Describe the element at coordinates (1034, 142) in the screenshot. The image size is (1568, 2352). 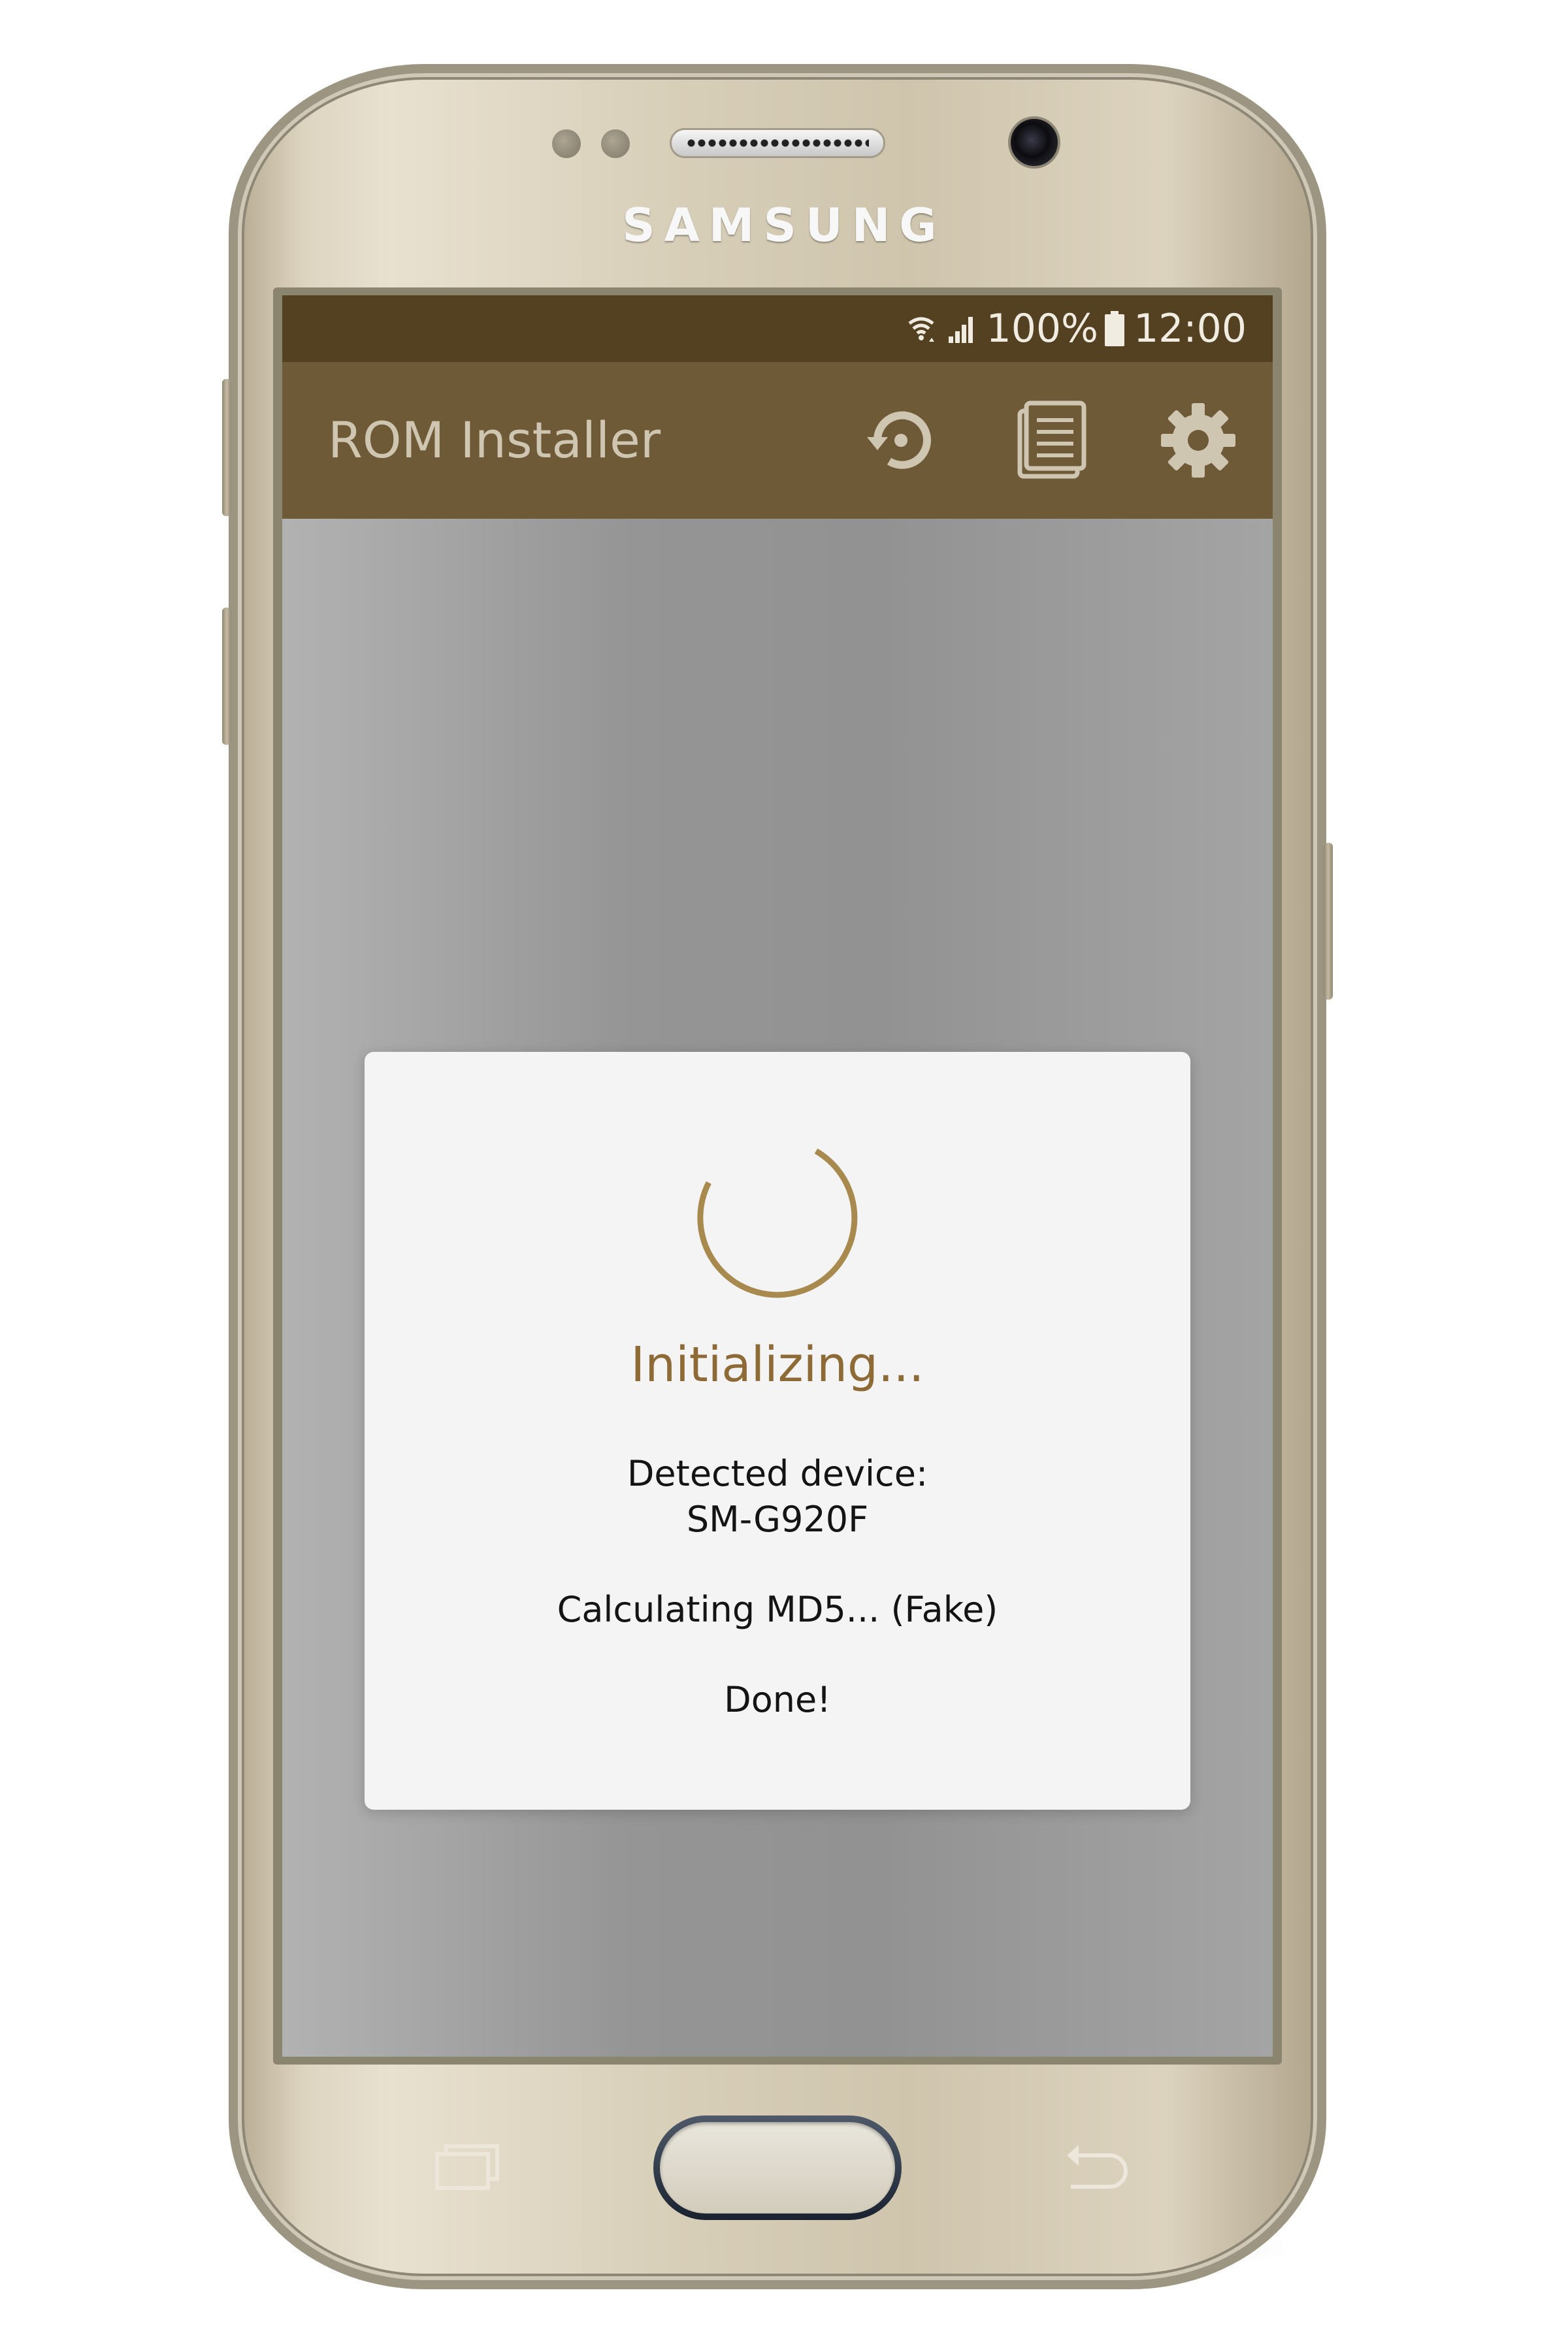
I see `front-camera` at that location.